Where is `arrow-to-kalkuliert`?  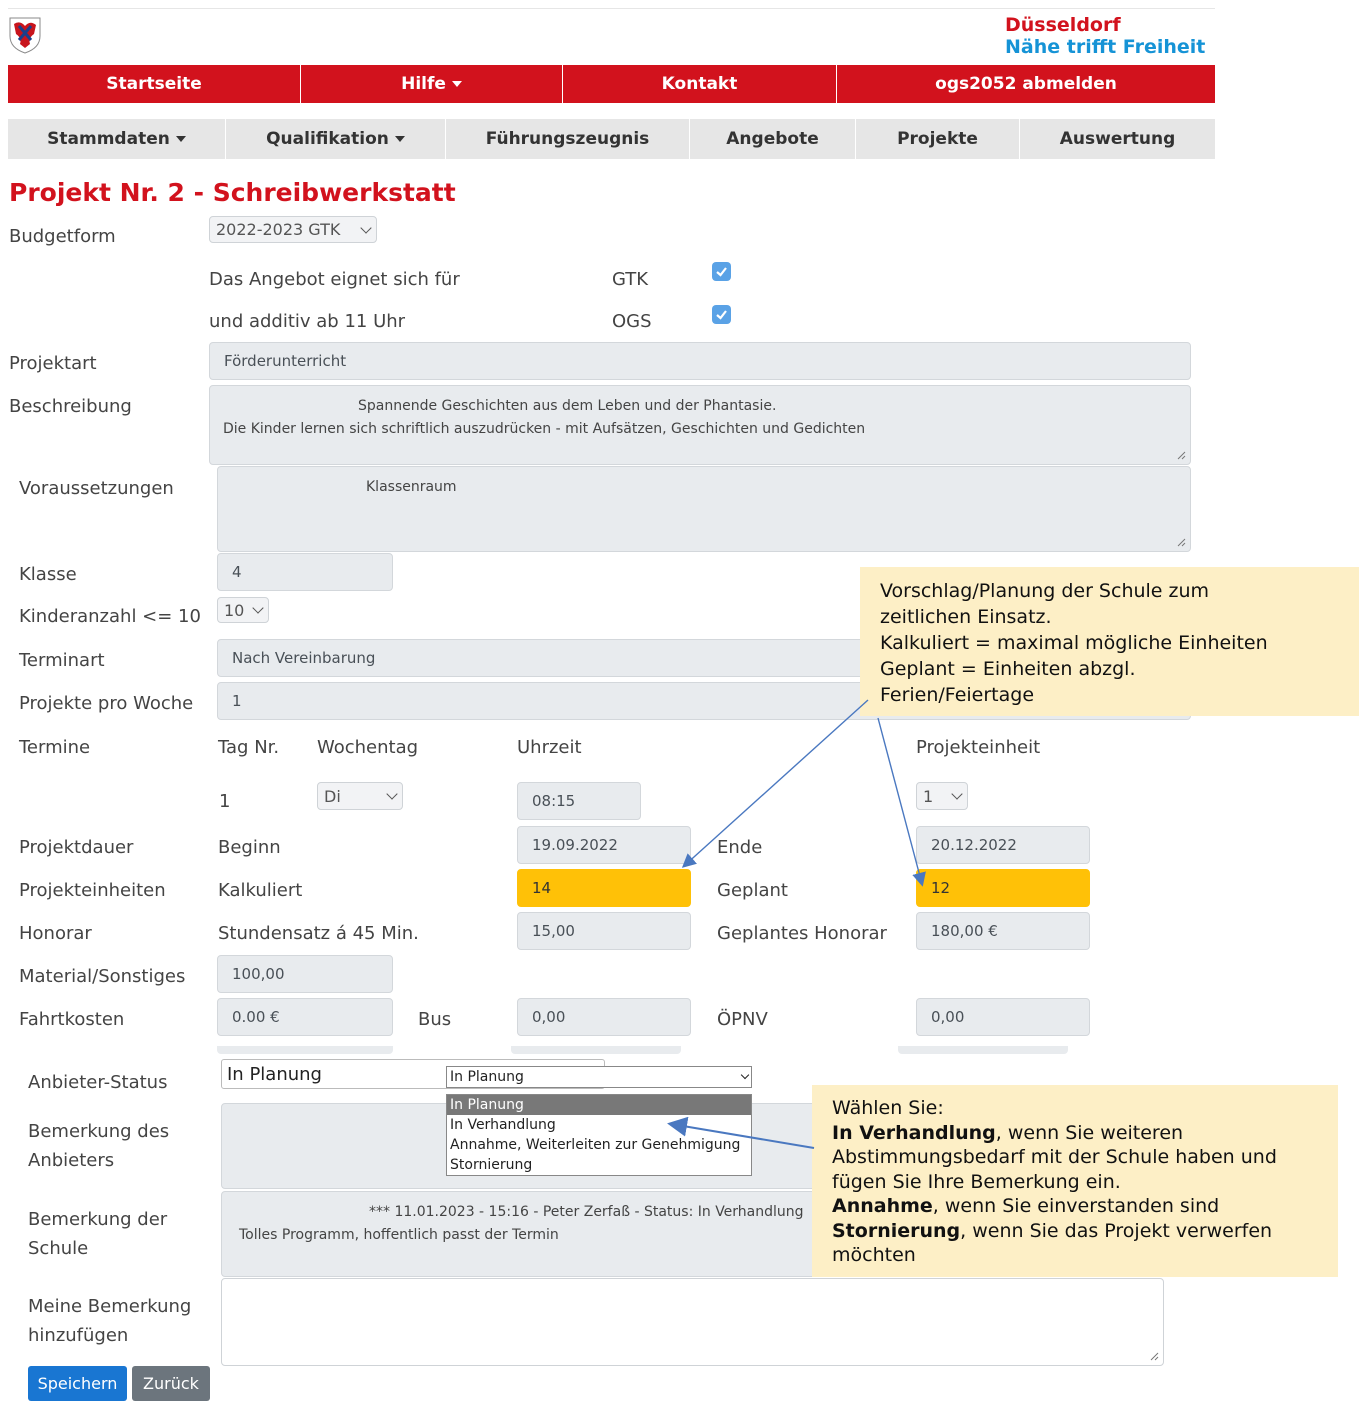
arrow-to-kalkuliert is located at coordinates (775, 783).